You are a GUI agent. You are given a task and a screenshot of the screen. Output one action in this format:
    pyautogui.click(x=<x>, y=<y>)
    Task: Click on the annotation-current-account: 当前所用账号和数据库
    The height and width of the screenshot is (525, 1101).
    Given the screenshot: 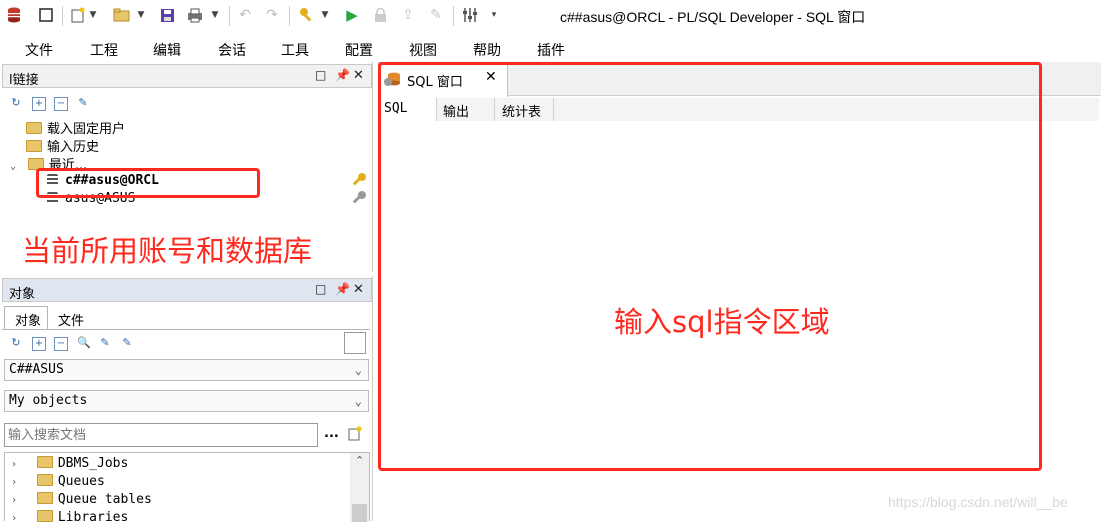 What is the action you would take?
    pyautogui.click(x=167, y=251)
    